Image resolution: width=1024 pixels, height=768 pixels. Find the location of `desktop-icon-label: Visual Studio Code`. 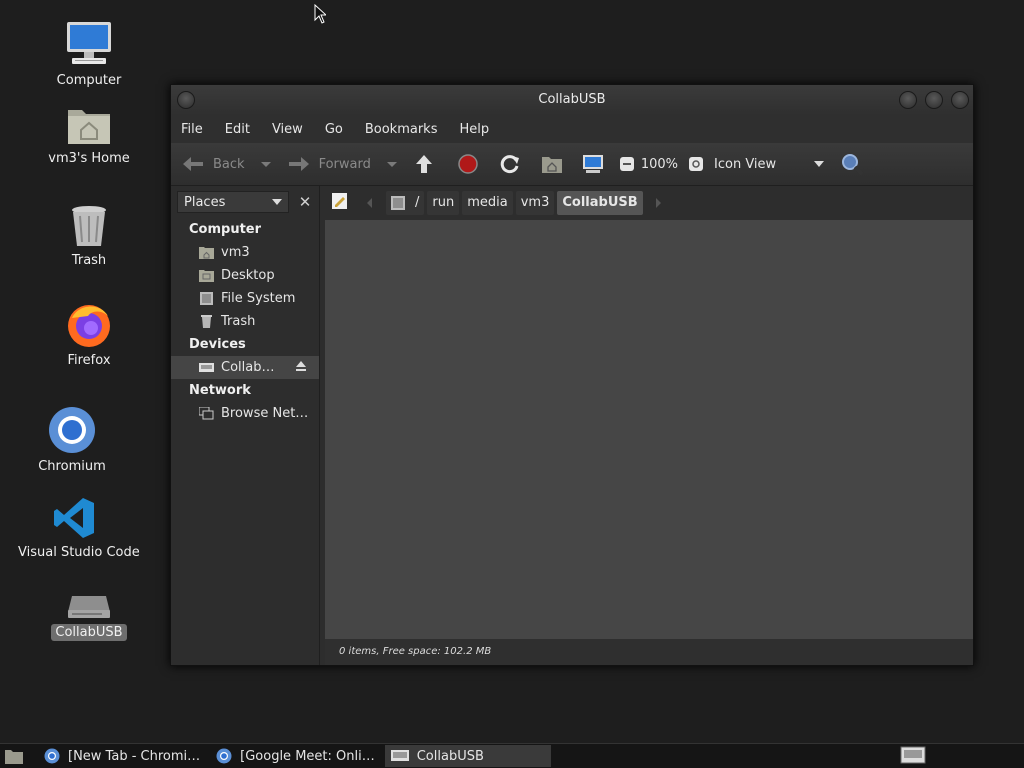

desktop-icon-label: Visual Studio Code is located at coordinates (79, 552).